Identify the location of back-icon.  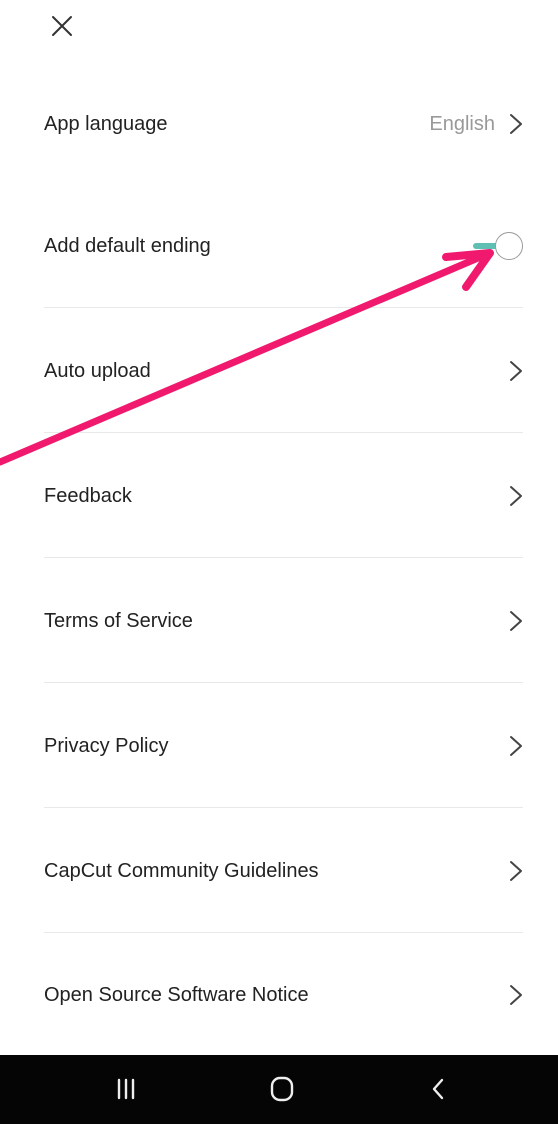
(438, 1089).